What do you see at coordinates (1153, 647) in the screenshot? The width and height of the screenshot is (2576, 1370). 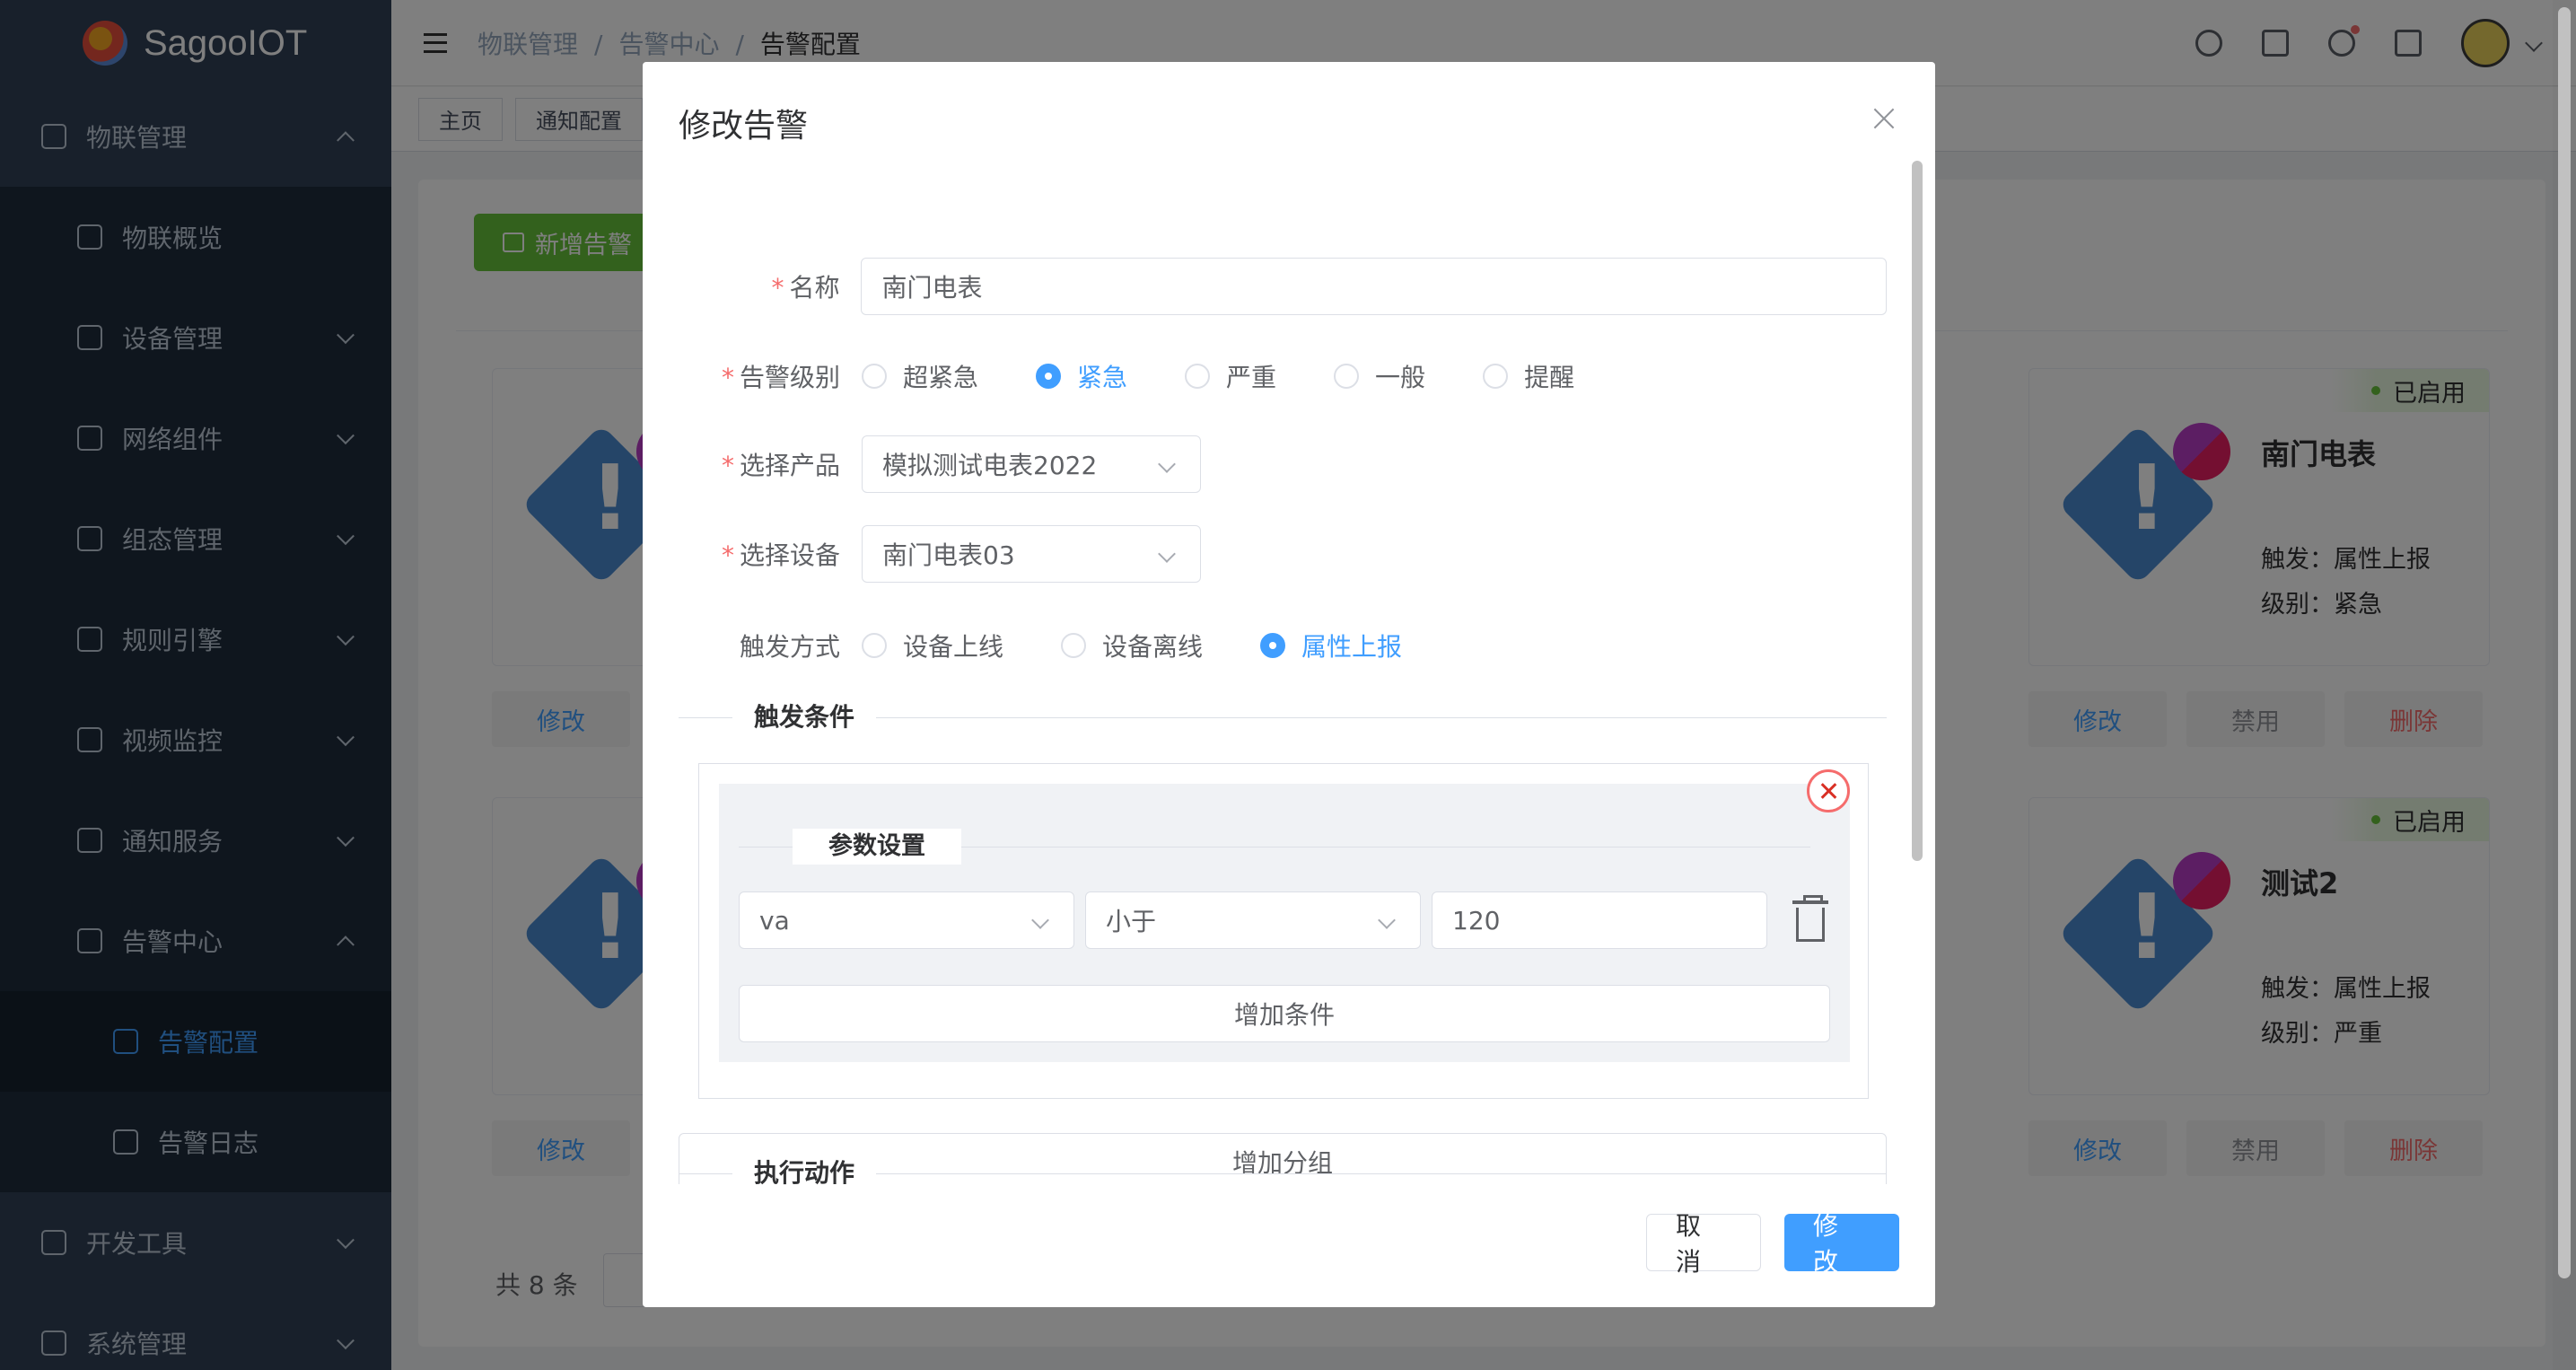 I see `radio-label: 设备离线` at bounding box center [1153, 647].